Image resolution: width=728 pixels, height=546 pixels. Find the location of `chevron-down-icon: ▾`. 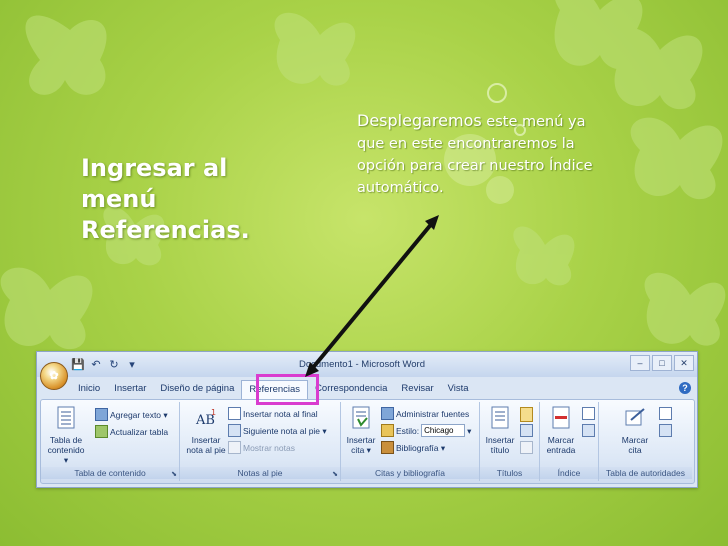

chevron-down-icon: ▾ is located at coordinates (469, 431).